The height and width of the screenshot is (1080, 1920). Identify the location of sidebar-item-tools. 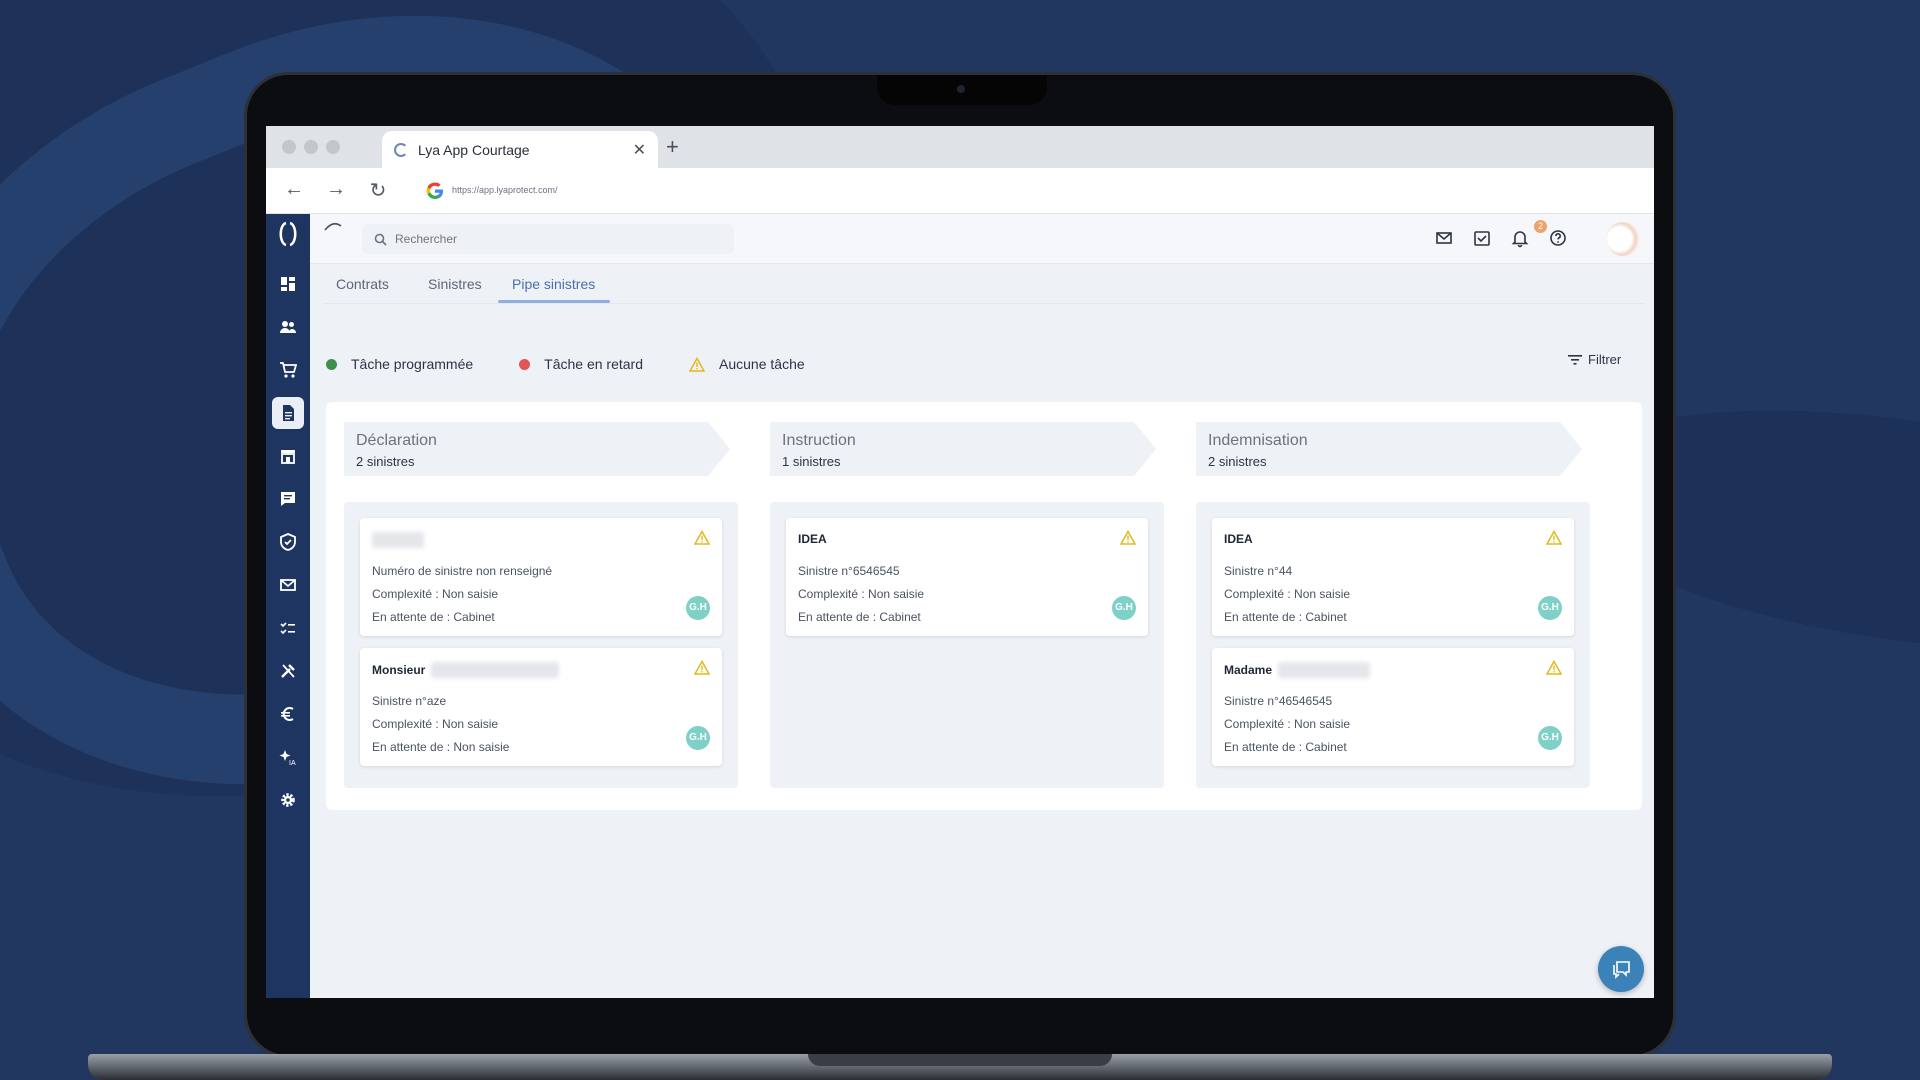
(288, 671).